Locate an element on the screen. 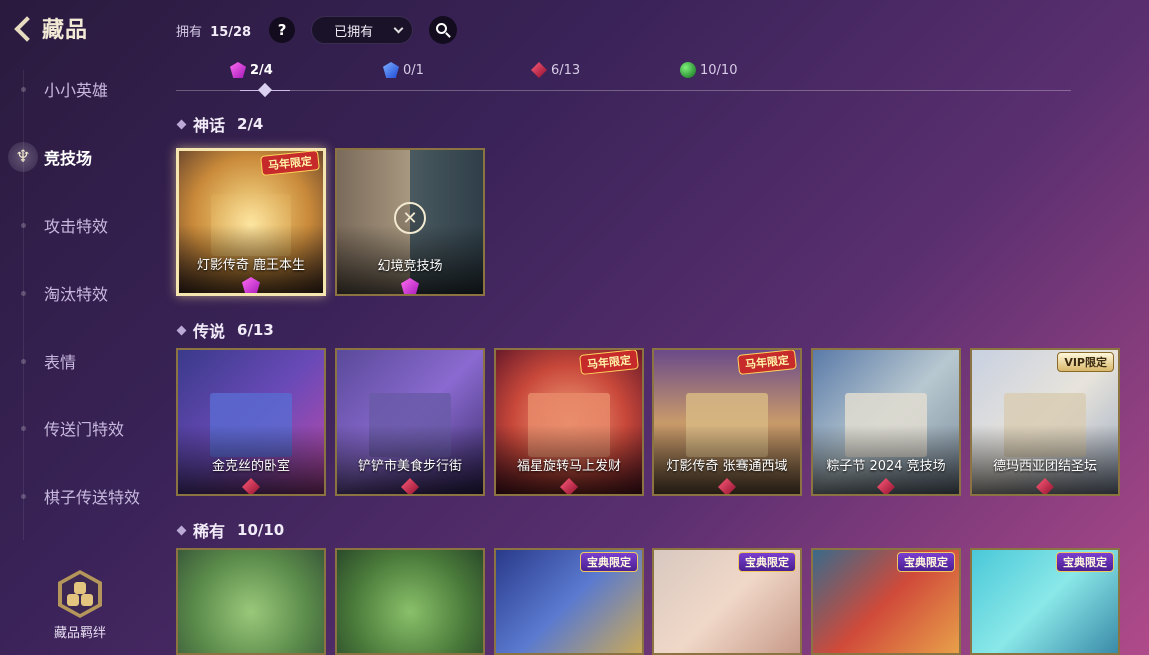 The image size is (1149, 655). sidebar-item-attack-effects: 攻击特效 is located at coordinates (80, 225).